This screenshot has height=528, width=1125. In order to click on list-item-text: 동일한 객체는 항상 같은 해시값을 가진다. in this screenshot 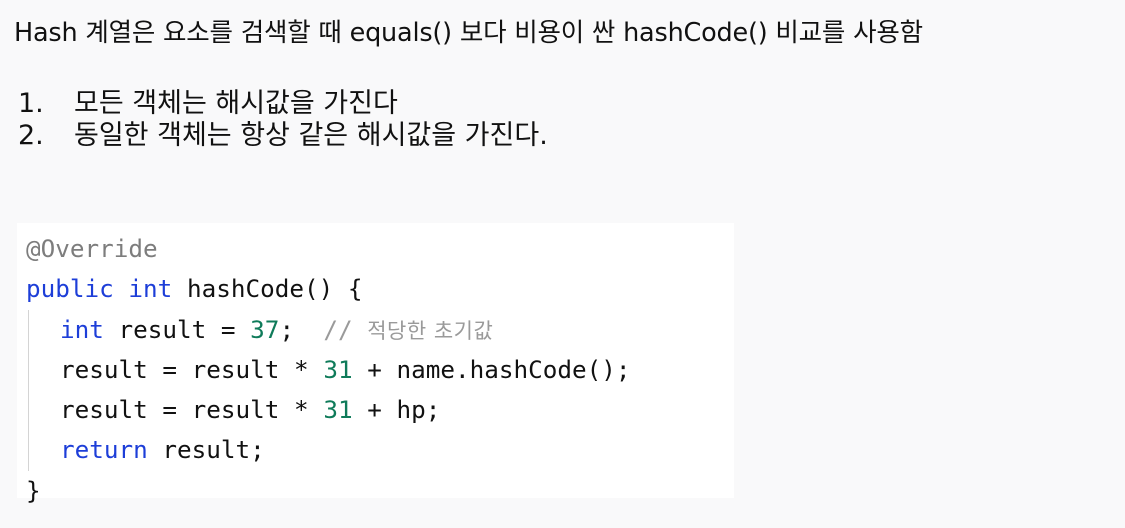, I will do `click(311, 135)`.